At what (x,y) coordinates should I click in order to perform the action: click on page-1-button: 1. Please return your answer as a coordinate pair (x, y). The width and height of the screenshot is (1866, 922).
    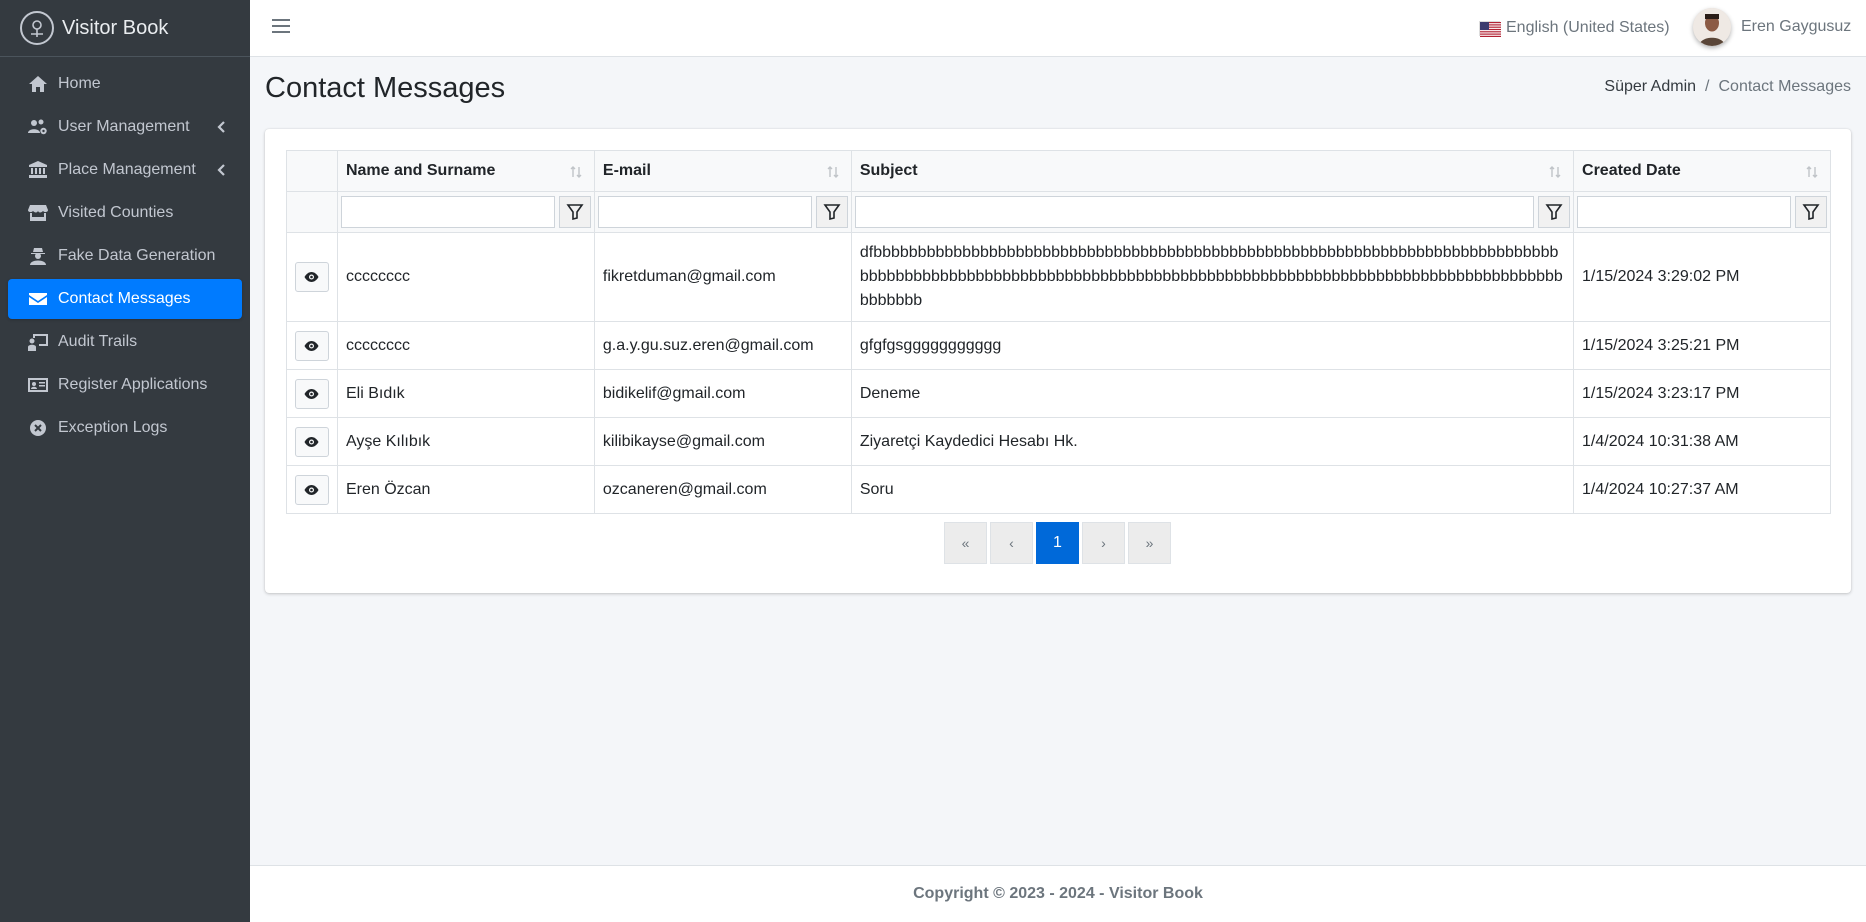
    Looking at the image, I should click on (1057, 543).